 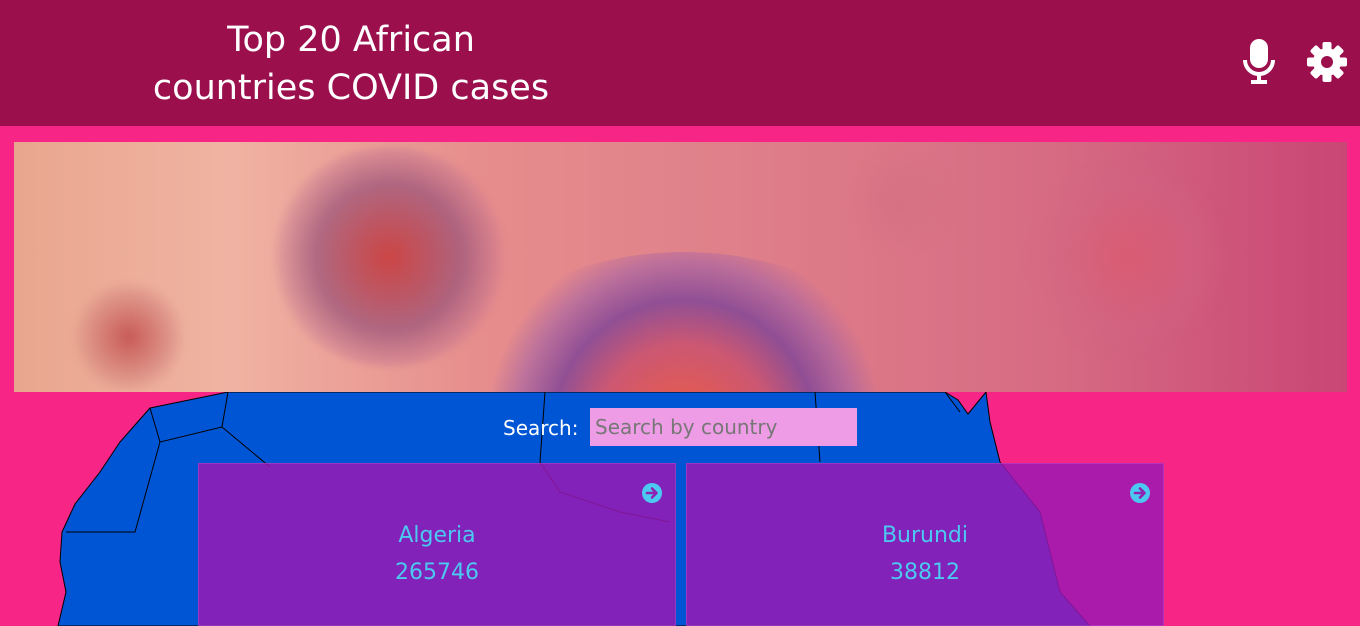 I want to click on virus-blob-small, so click(x=129, y=337).